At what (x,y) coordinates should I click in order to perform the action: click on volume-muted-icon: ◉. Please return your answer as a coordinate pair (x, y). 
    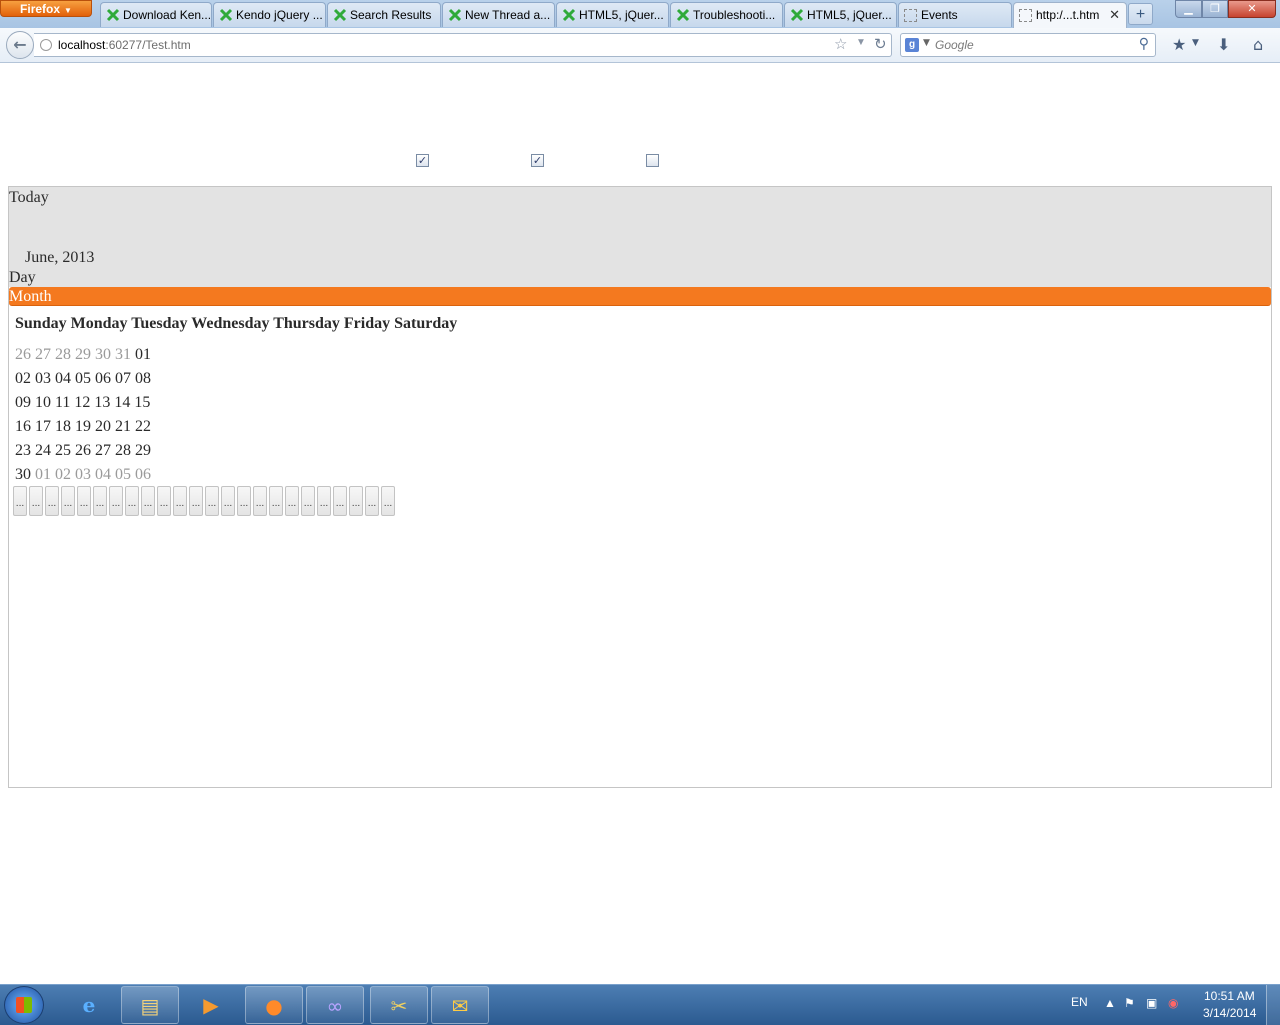
    Looking at the image, I should click on (1173, 1003).